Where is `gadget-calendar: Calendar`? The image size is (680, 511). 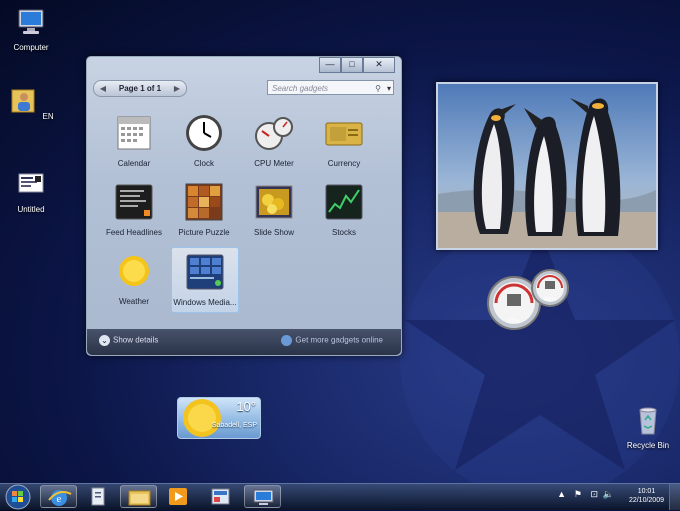
gadget-calendar: Calendar is located at coordinates (134, 141).